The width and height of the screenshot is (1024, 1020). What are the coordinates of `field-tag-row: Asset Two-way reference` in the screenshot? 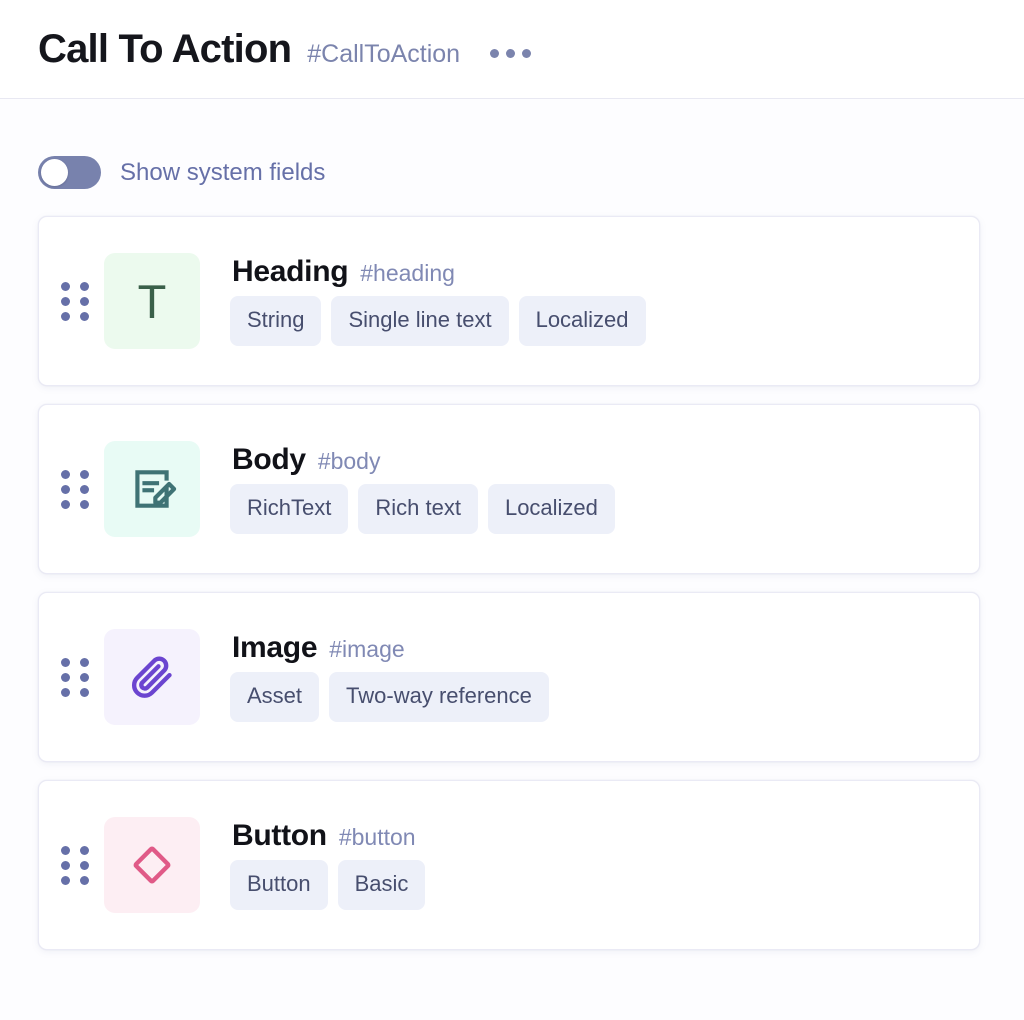 It's located at (389, 697).